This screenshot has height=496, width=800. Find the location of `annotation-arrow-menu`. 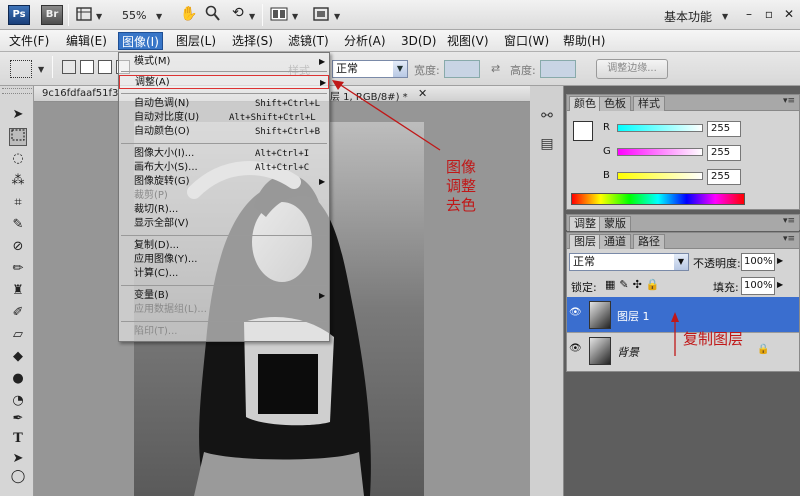

annotation-arrow-menu is located at coordinates (388, 116).